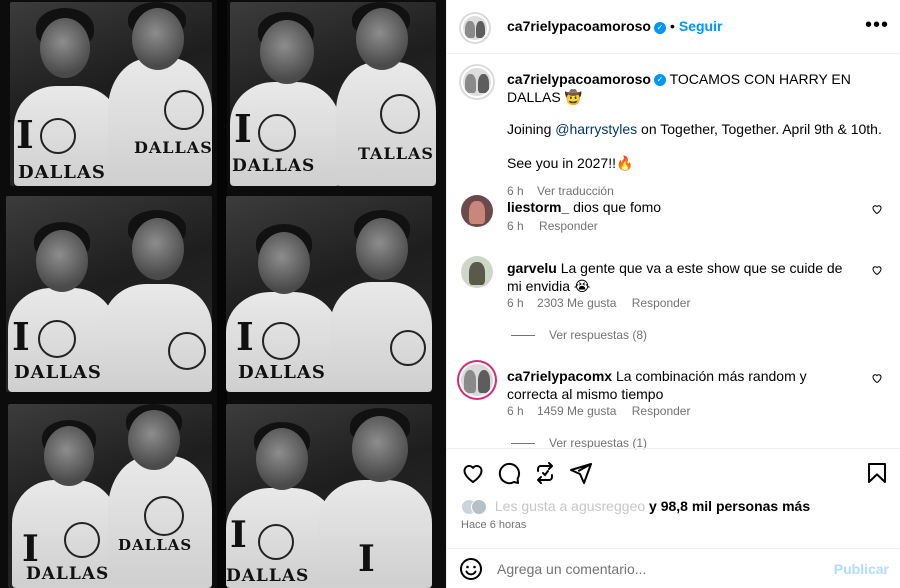 This screenshot has height=588, width=900. I want to click on bookmark-icon, so click(877, 473).